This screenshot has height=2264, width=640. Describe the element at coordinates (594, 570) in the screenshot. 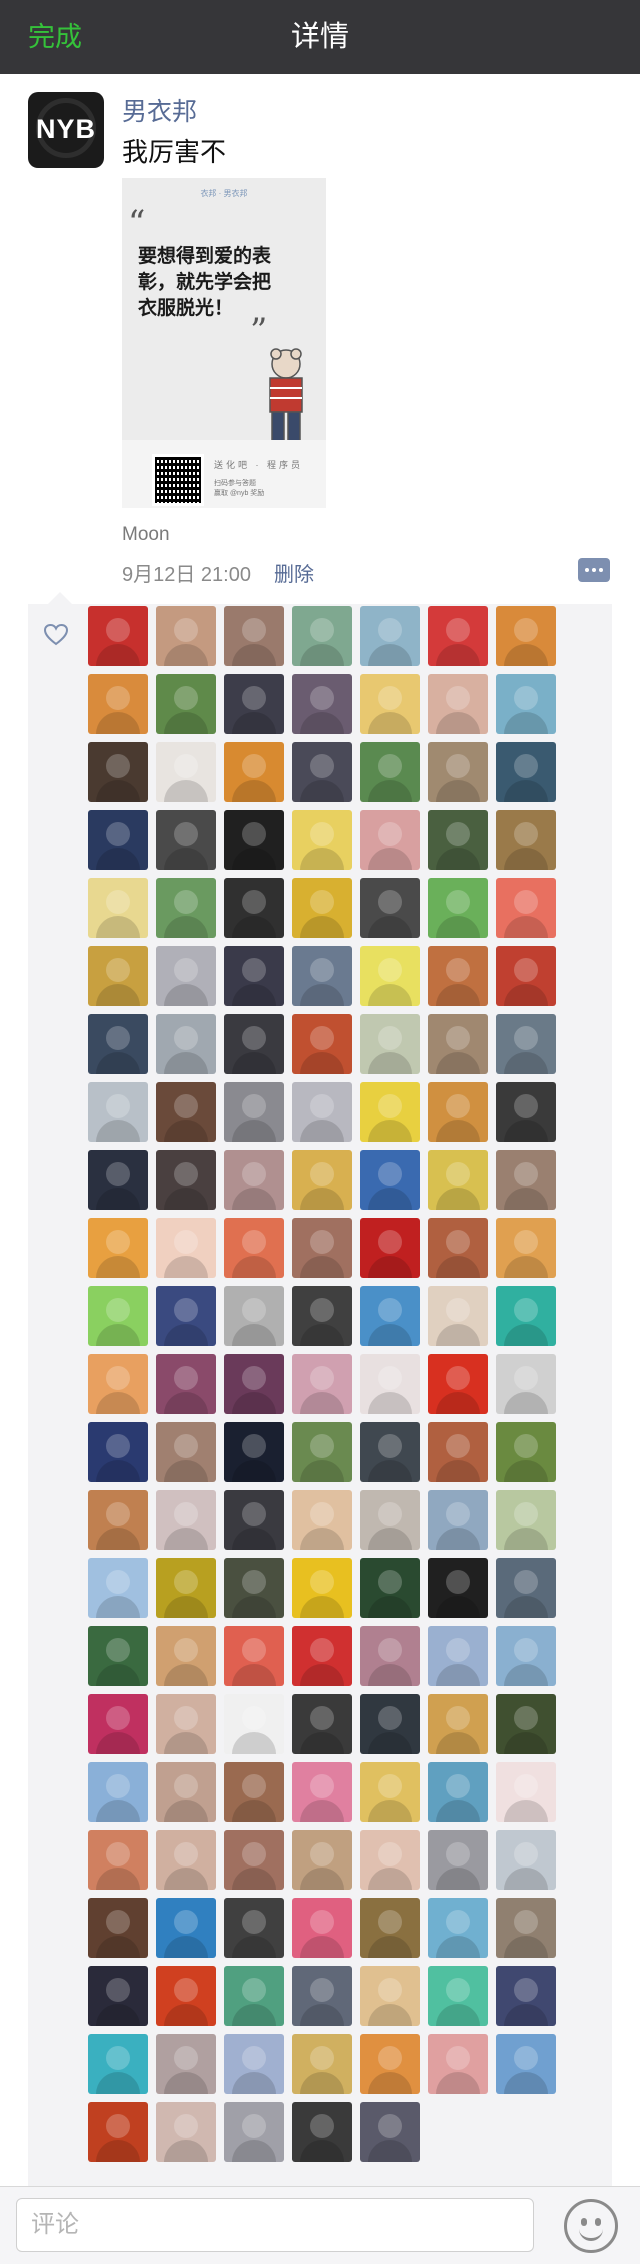

I see `comment-menu-icon` at that location.